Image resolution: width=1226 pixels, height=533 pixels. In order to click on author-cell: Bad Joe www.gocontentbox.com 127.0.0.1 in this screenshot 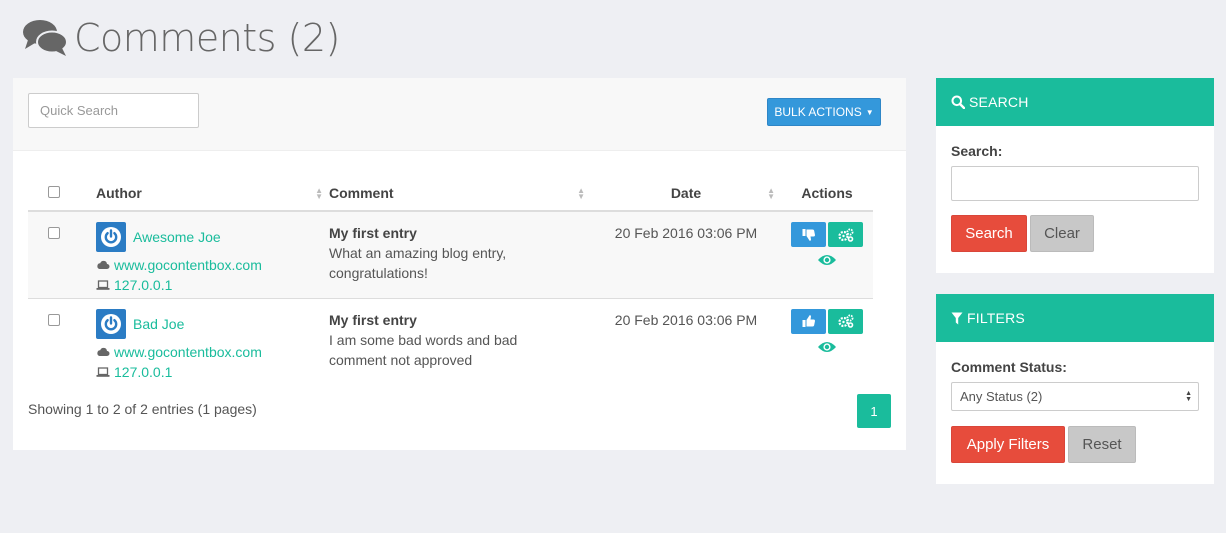, I will do `click(212, 341)`.